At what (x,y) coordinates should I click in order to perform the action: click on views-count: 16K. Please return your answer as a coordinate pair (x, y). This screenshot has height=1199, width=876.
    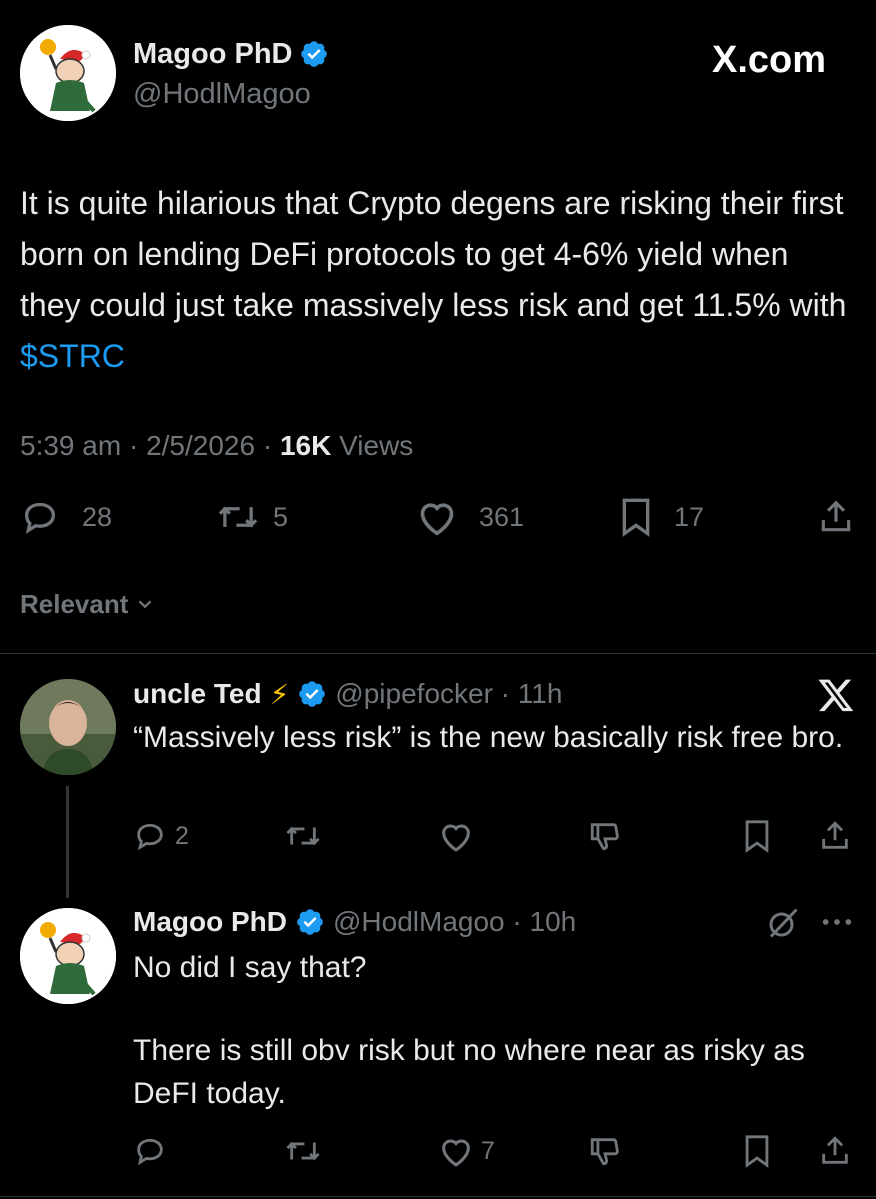
    Looking at the image, I should click on (305, 445).